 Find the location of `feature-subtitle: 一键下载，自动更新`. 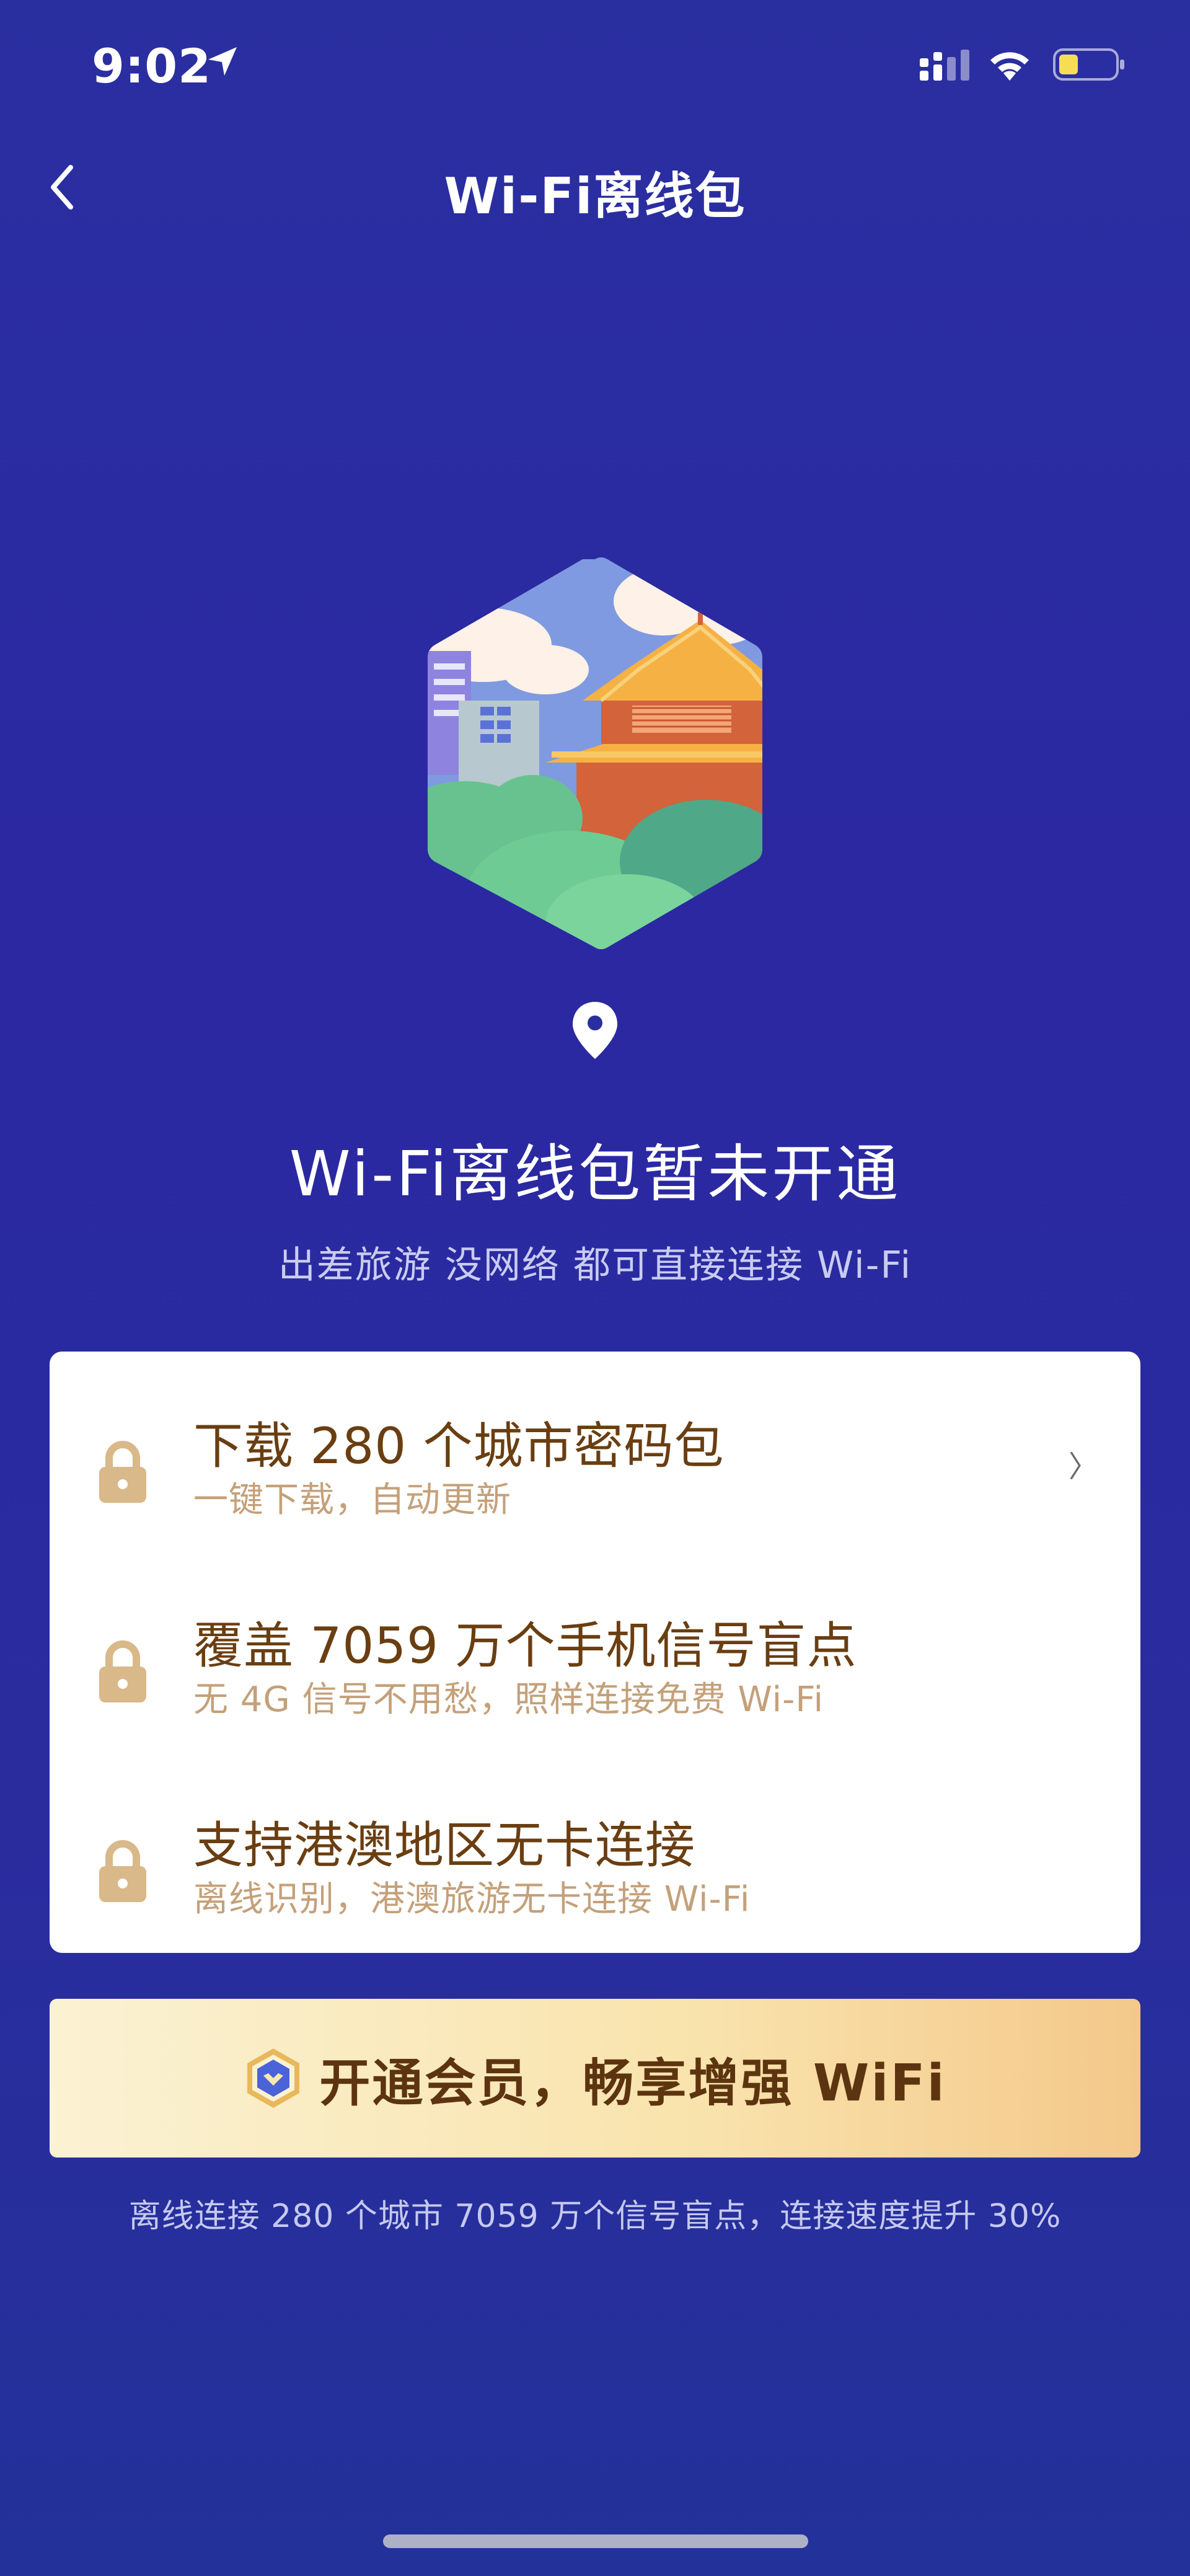

feature-subtitle: 一键下载，自动更新 is located at coordinates (352, 1500).